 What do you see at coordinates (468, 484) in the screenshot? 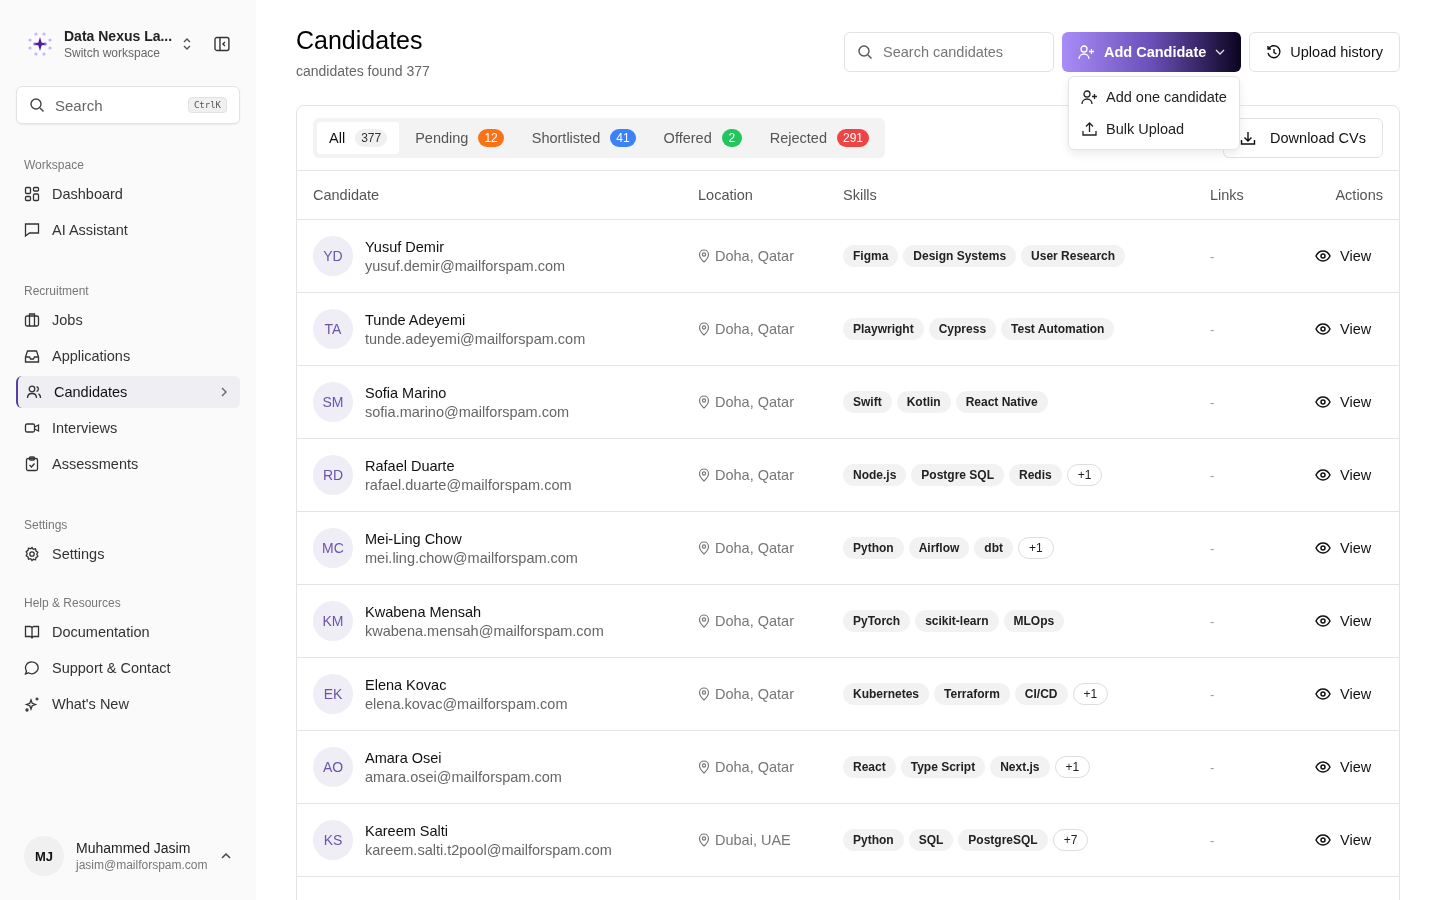
I see `candidate-email: rafael.duarte@mailforspam.com` at bounding box center [468, 484].